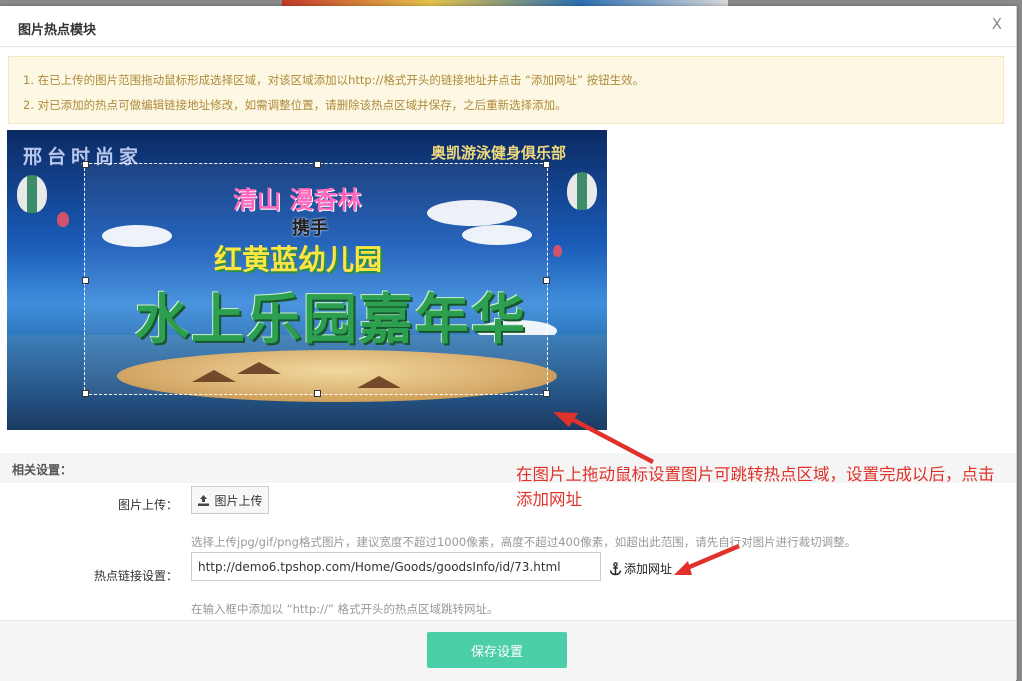  What do you see at coordinates (396, 566) in the screenshot?
I see `hotspot-link-input` at bounding box center [396, 566].